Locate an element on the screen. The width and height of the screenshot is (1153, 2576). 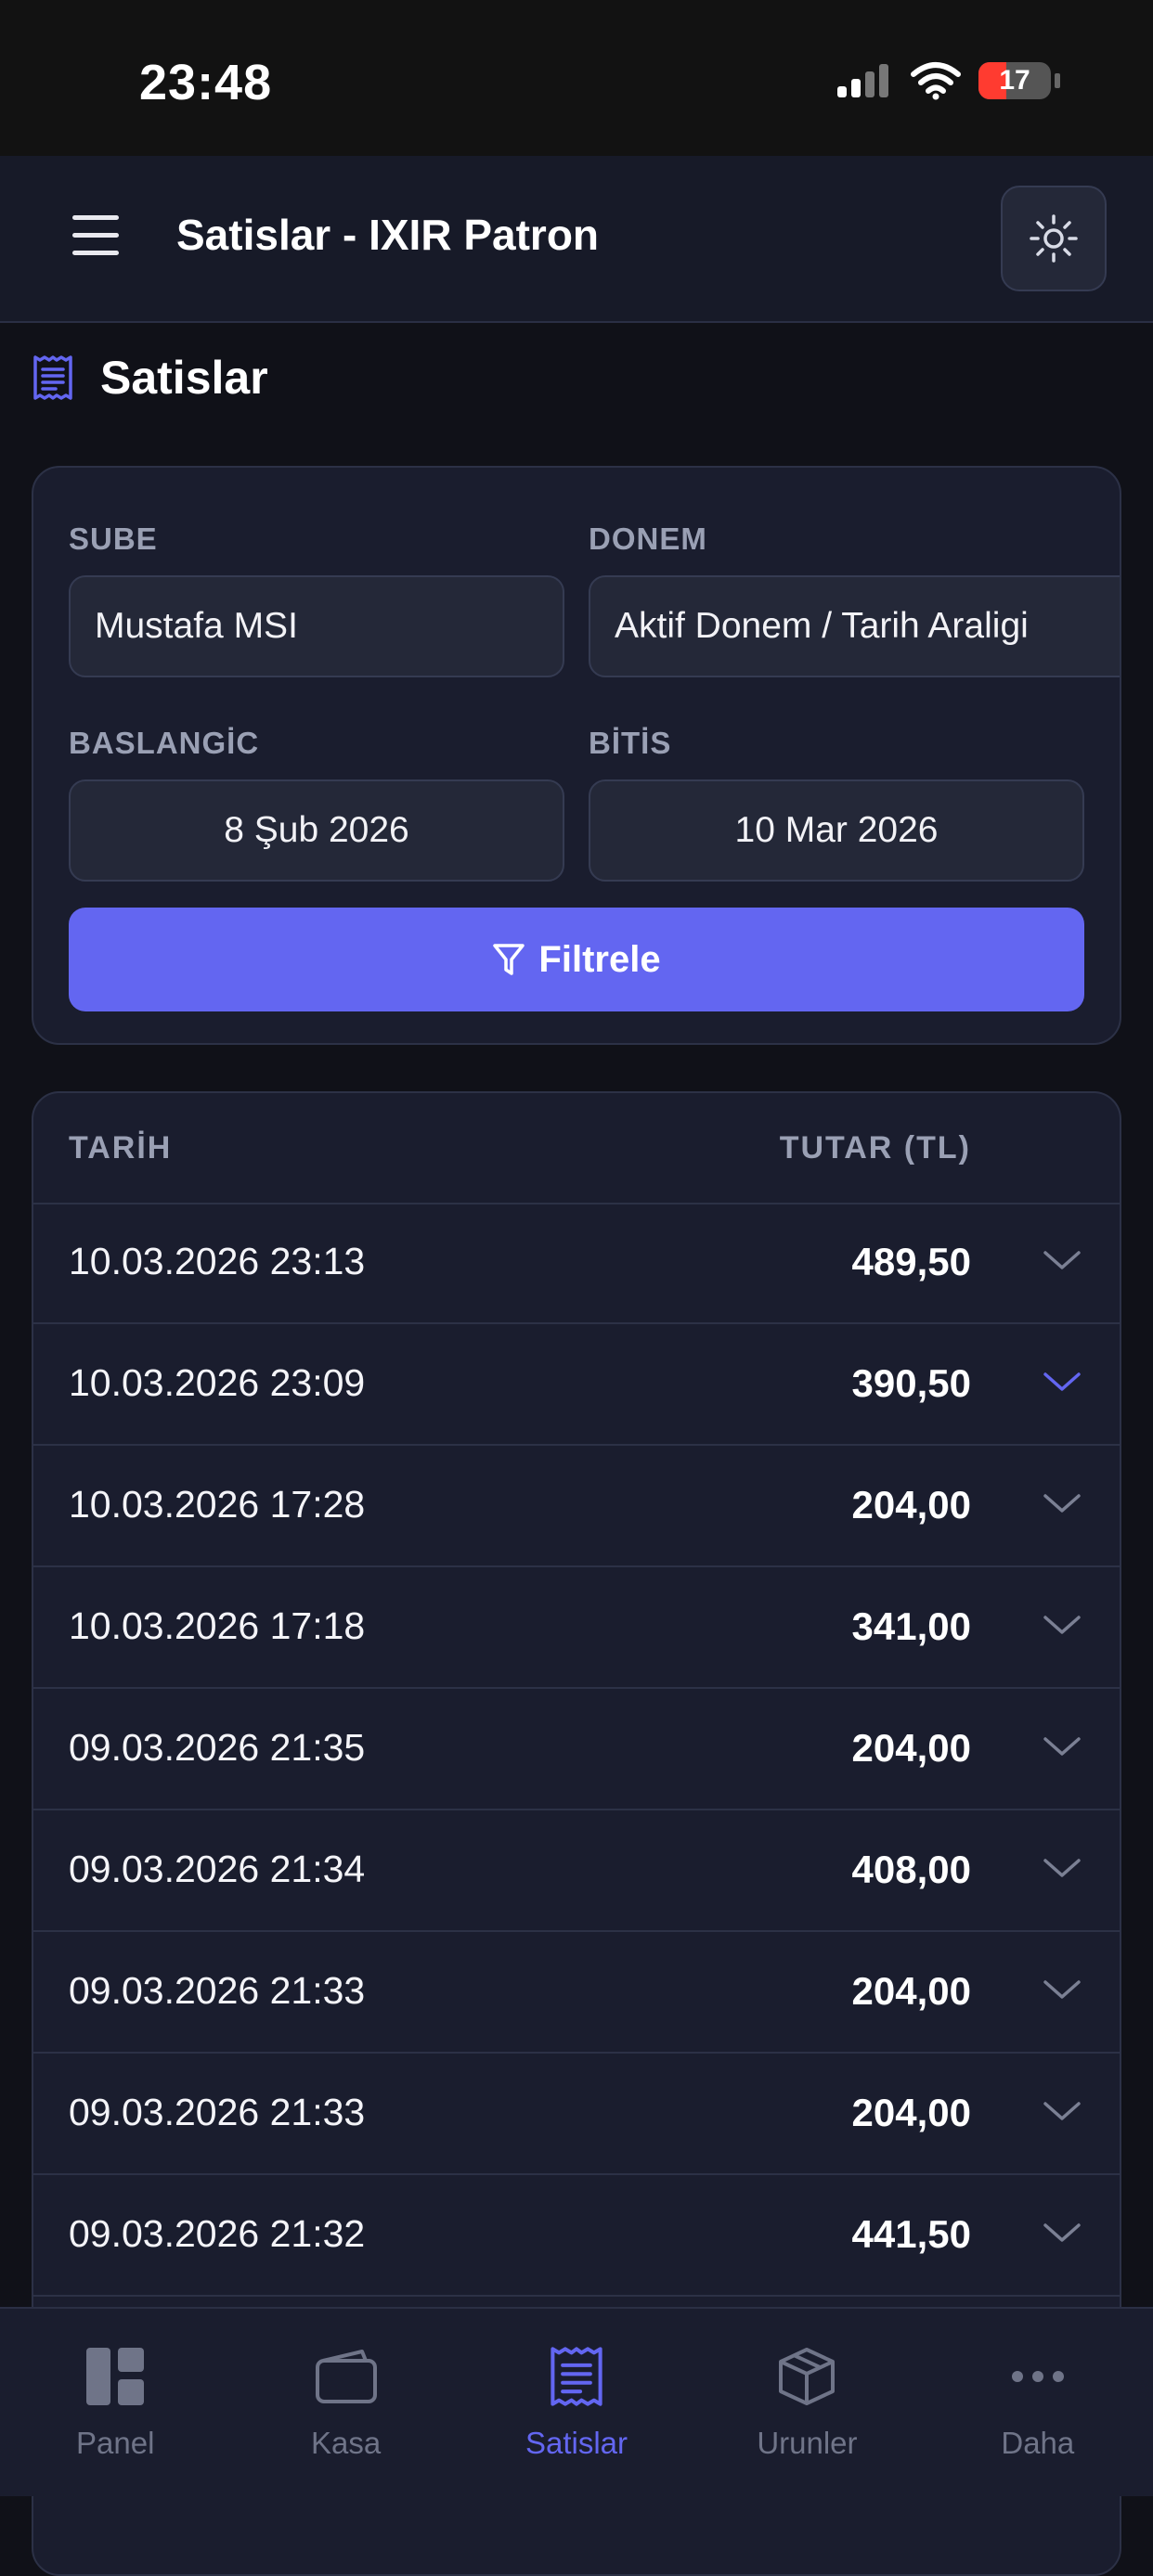
theme-toggle-button is located at coordinates (1054, 238).